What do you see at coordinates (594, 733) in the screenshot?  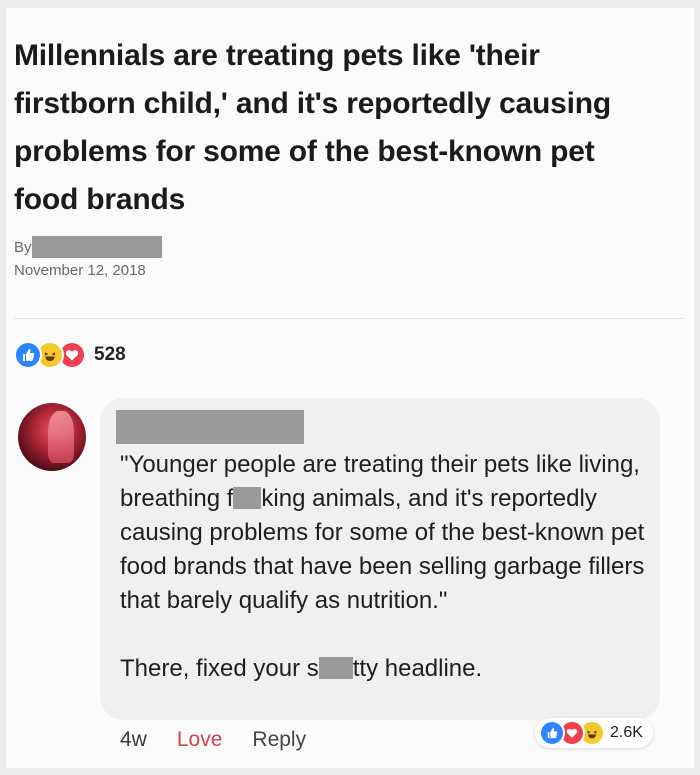 I see `comment-reactions: 2.6K` at bounding box center [594, 733].